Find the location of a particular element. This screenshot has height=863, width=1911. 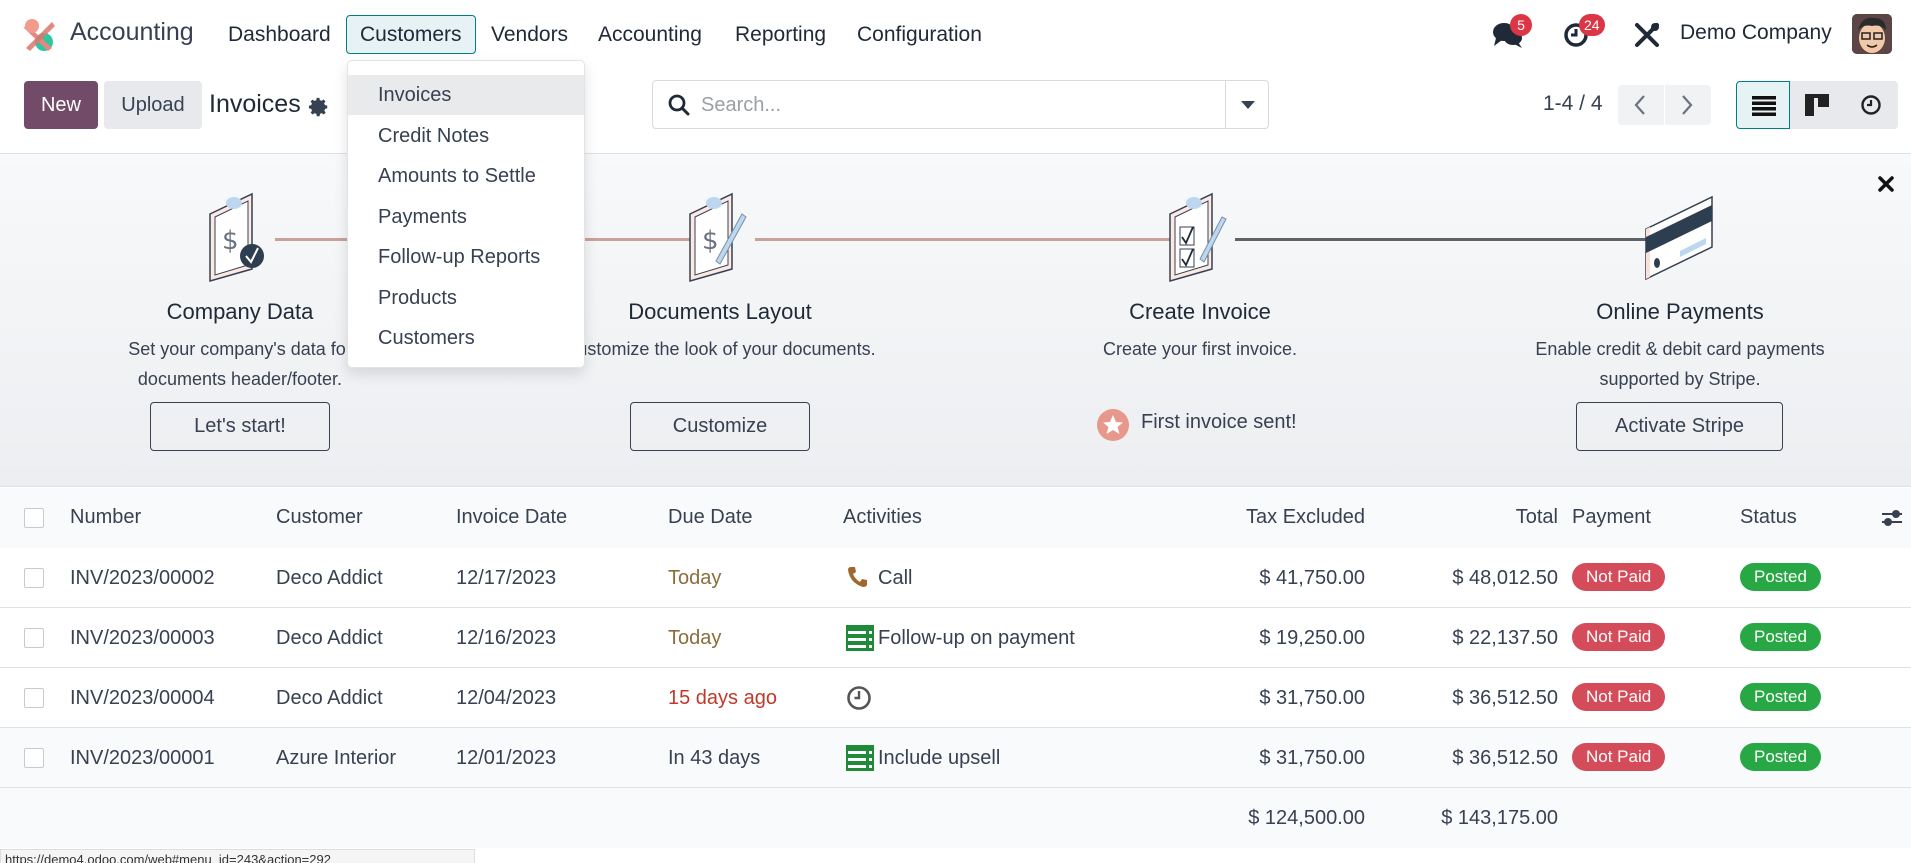

tax-excluded-amount: $ 41,750.00 is located at coordinates (1312, 578).